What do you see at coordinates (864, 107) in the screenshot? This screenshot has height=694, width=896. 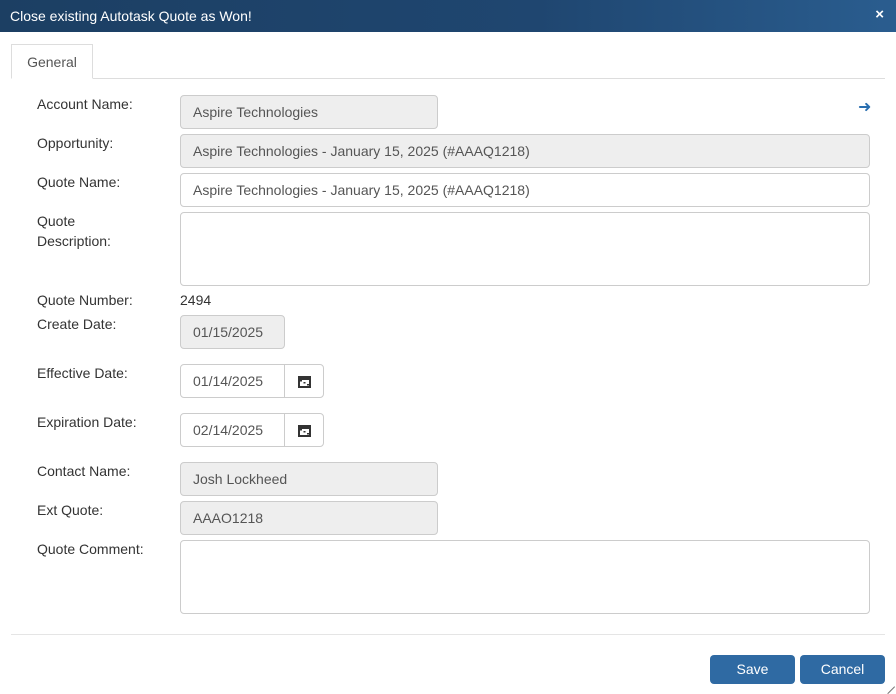 I see `arrow-right-icon: ➜` at bounding box center [864, 107].